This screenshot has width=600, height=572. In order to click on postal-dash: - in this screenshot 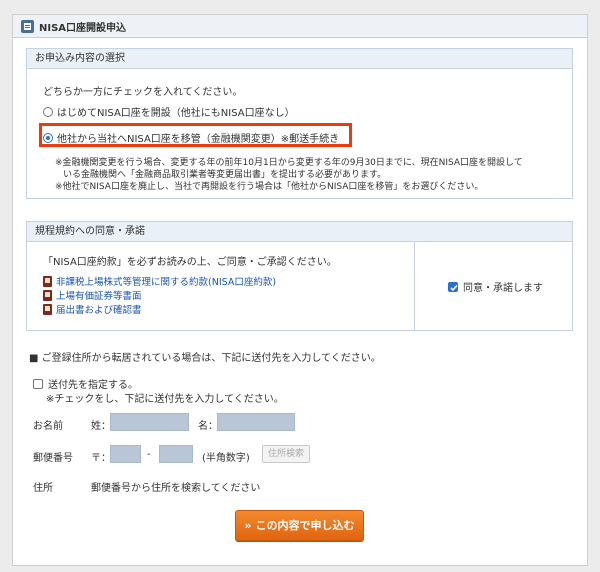, I will do `click(149, 454)`.